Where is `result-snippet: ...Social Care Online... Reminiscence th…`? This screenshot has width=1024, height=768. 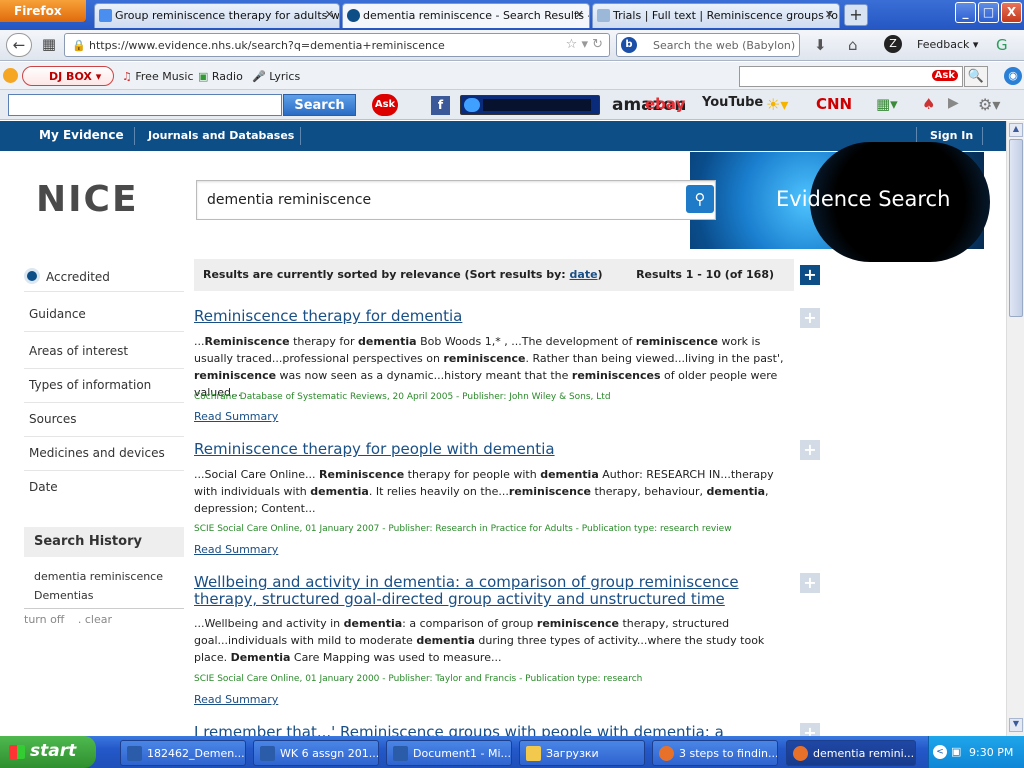 result-snippet: ...Social Care Online... Reminiscence th… is located at coordinates (484, 491).